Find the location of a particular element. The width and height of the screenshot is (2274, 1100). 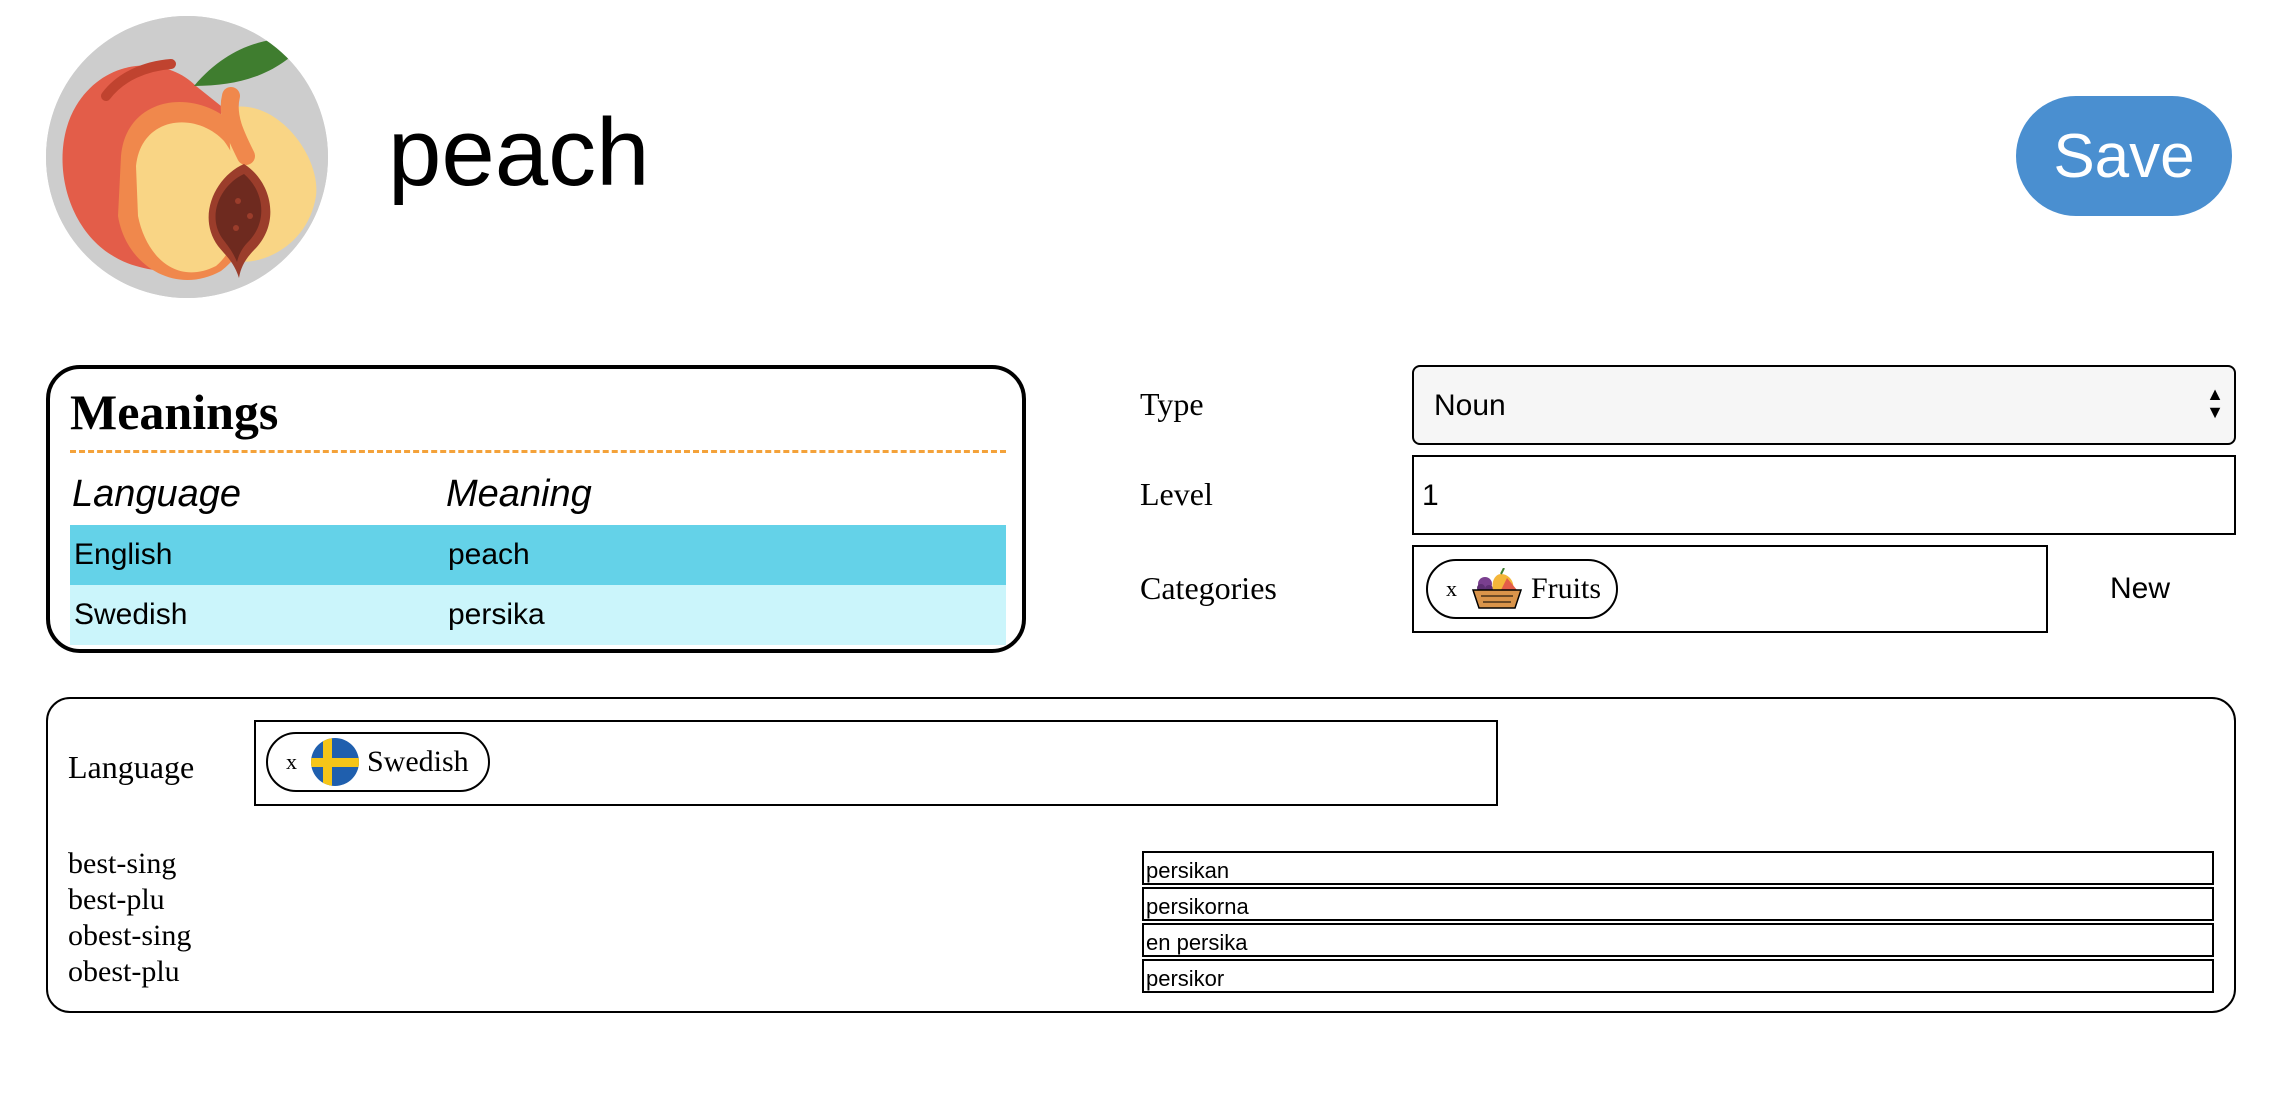

remove-category-button: x is located at coordinates (1451, 589).